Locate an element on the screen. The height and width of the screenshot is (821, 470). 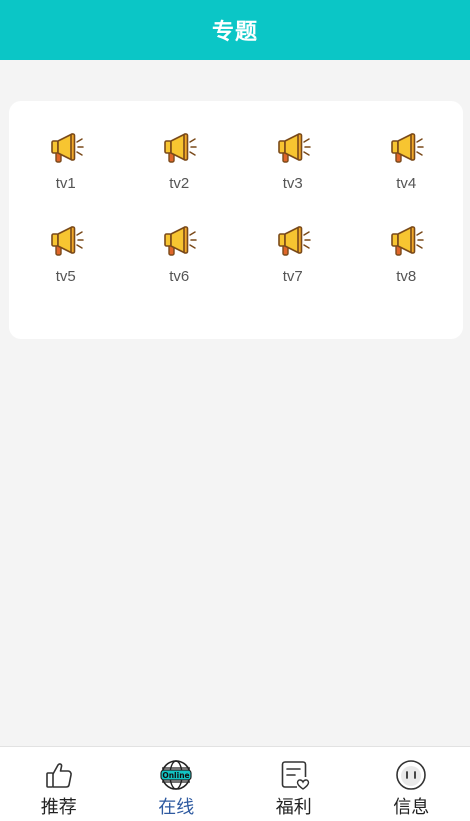
tab-messages: 信息 is located at coordinates (411, 784).